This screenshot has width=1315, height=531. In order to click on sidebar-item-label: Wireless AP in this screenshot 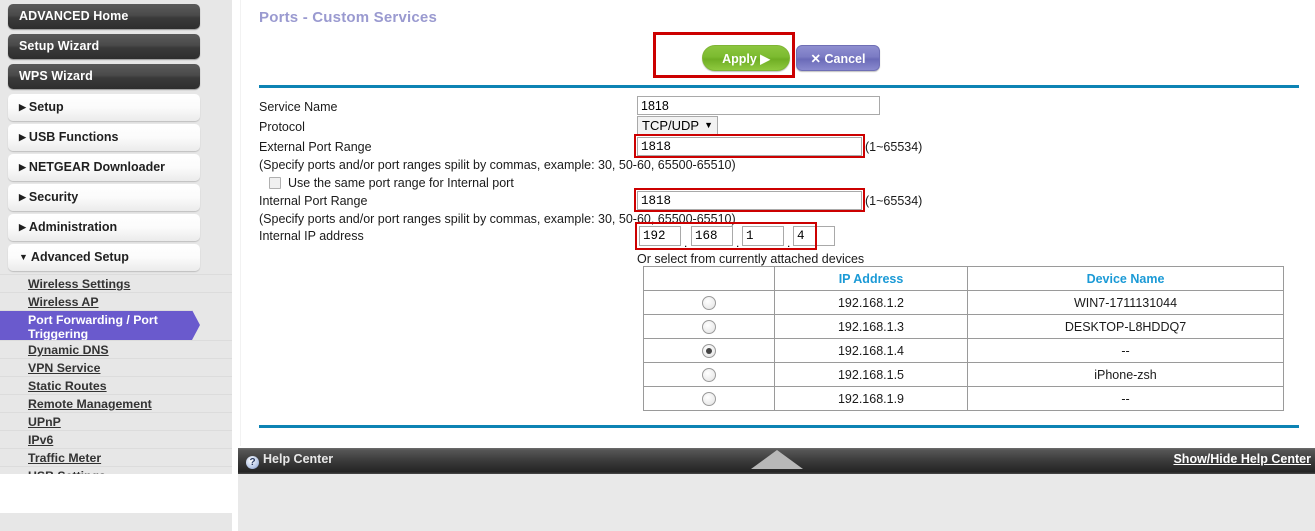, I will do `click(63, 302)`.